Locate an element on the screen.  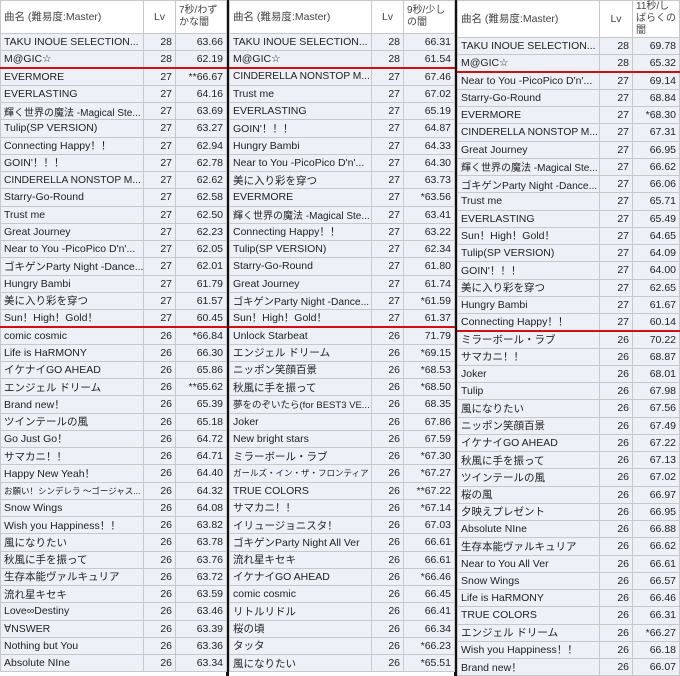
table-row: Great Journey 27 66.95 is located at coordinates (568, 149).